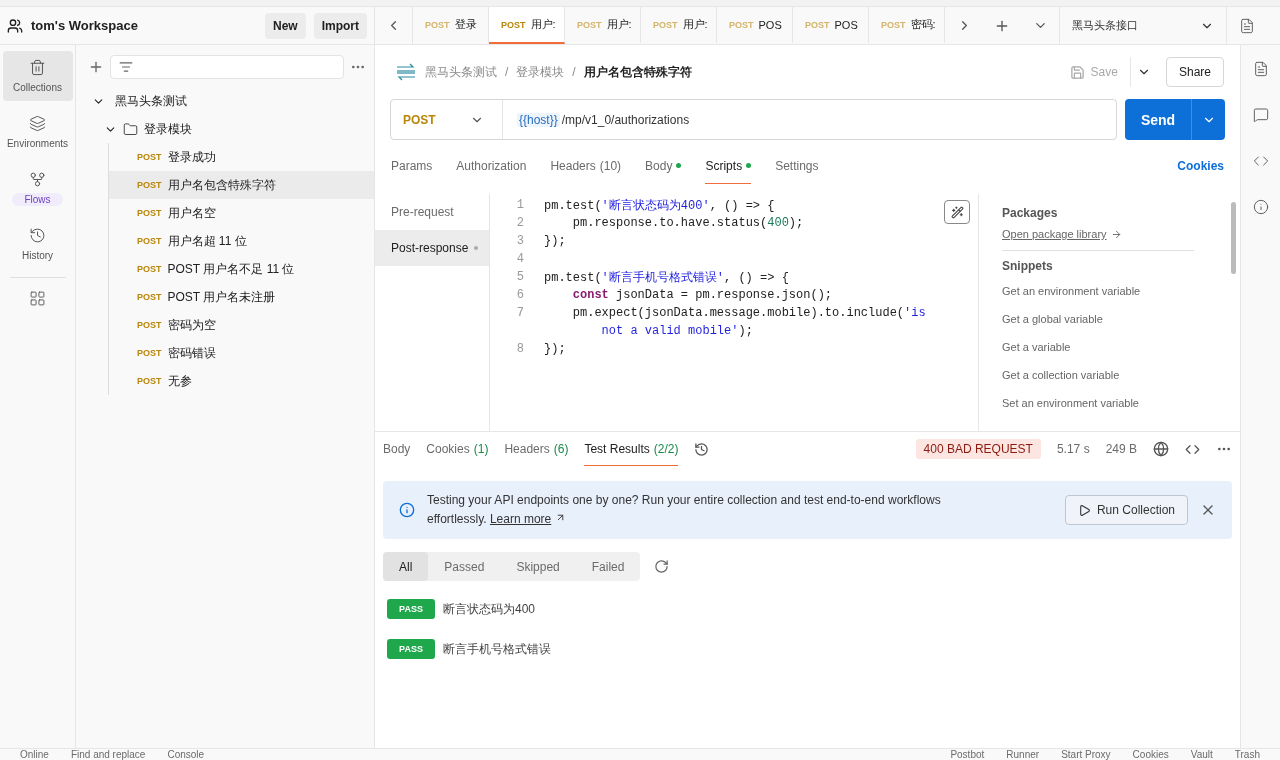  Describe the element at coordinates (241, 353) in the screenshot. I see `request-item: POST 密码错误` at that location.